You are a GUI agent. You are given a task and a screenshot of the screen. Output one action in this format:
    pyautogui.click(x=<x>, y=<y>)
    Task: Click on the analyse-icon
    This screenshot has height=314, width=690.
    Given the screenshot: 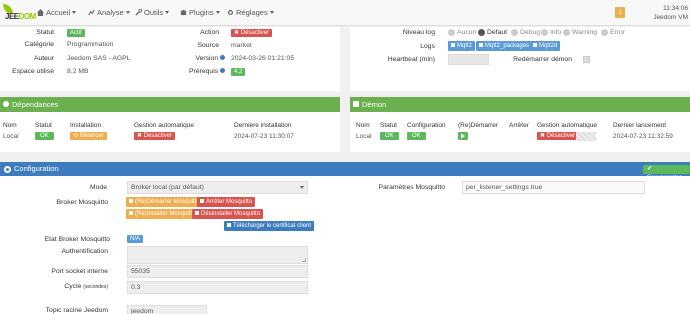 What is the action you would take?
    pyautogui.click(x=91, y=12)
    